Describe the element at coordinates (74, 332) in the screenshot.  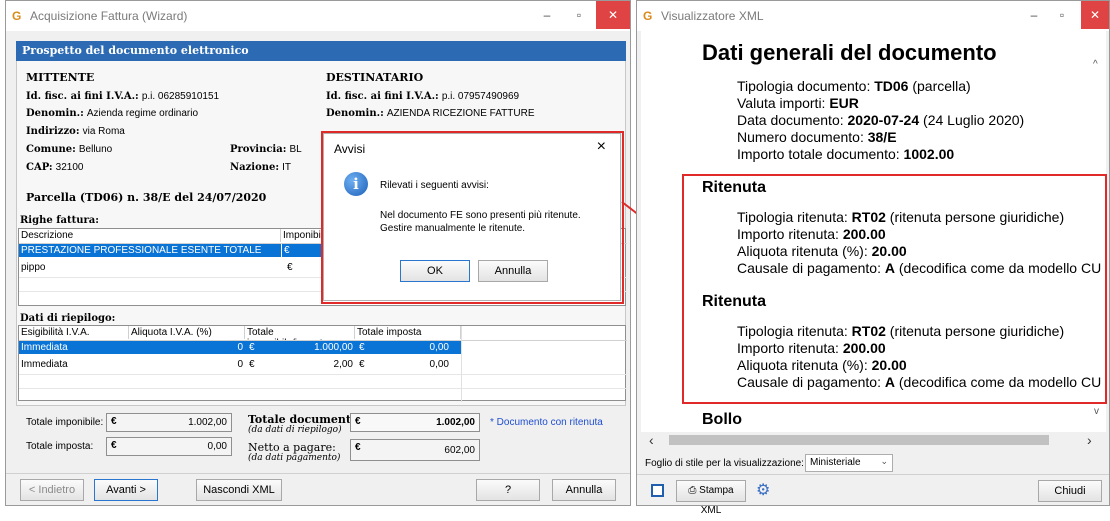
I see `riepilogo-header-esigibilita: Esigibilità I.V.A.` at that location.